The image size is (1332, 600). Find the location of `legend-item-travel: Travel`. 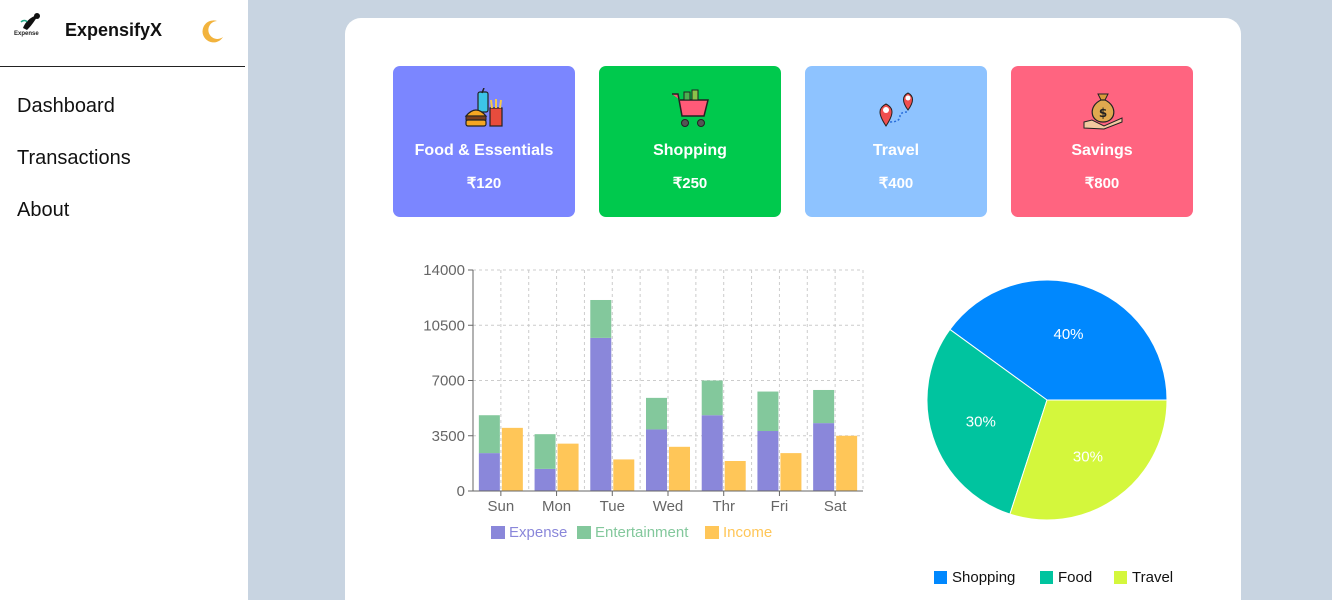

legend-item-travel: Travel is located at coordinates (1143, 577).